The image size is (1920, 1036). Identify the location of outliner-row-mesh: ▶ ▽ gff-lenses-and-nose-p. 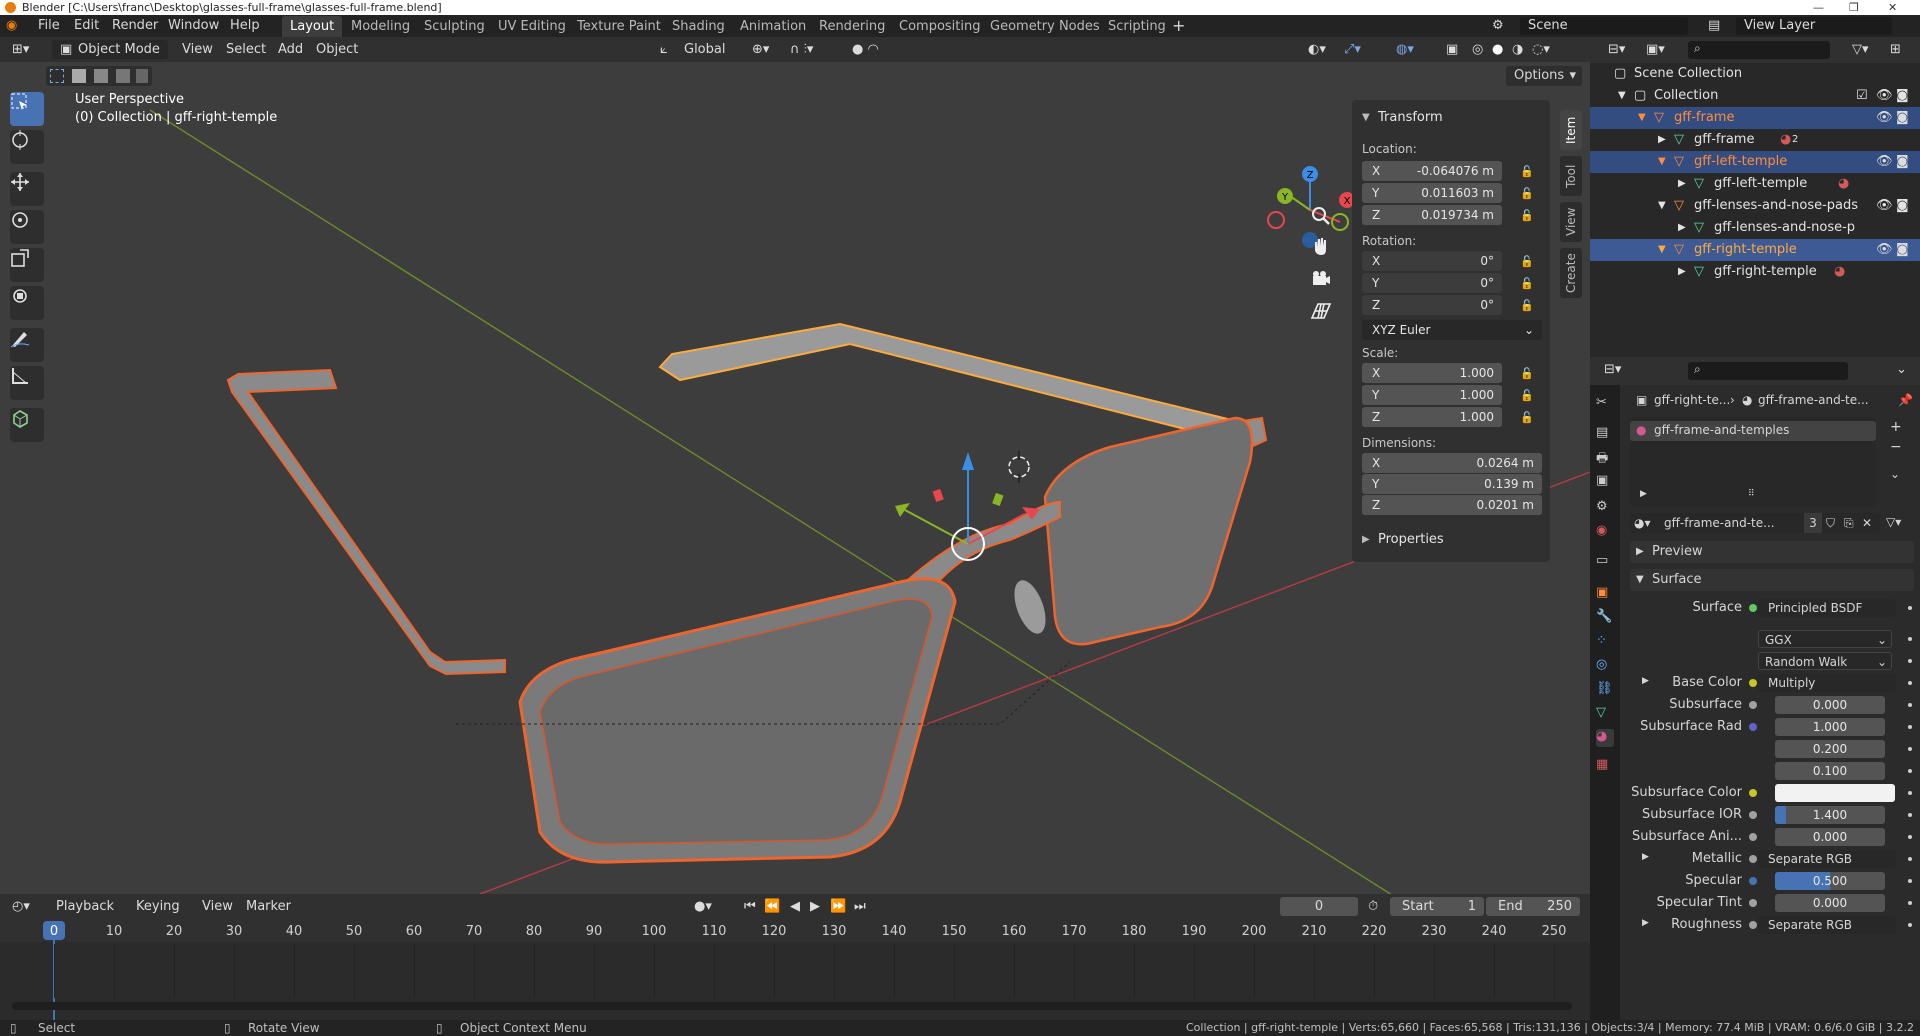
(1755, 228).